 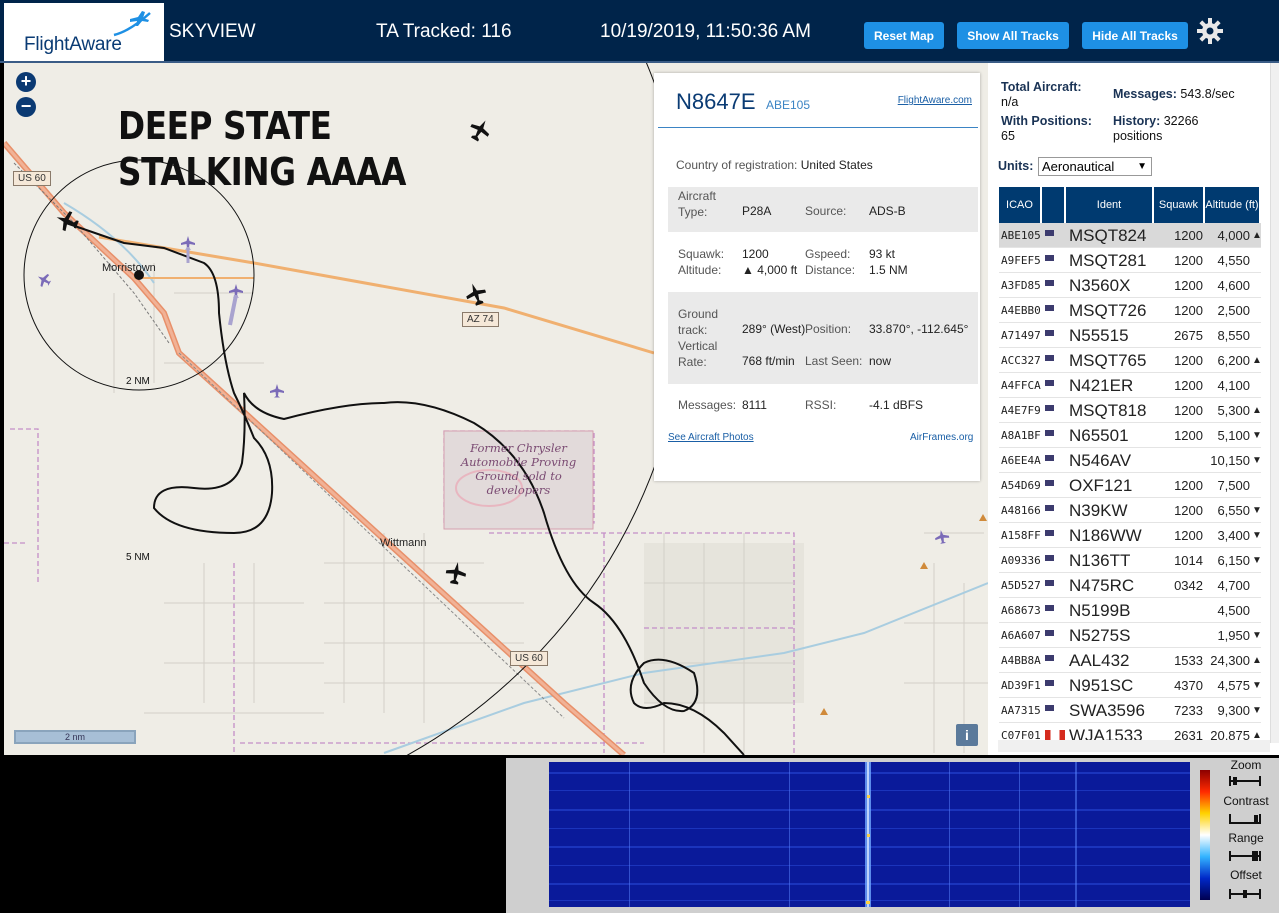 What do you see at coordinates (711, 437) in the screenshot?
I see `aircraft-photos-link: See Aircraft Photos` at bounding box center [711, 437].